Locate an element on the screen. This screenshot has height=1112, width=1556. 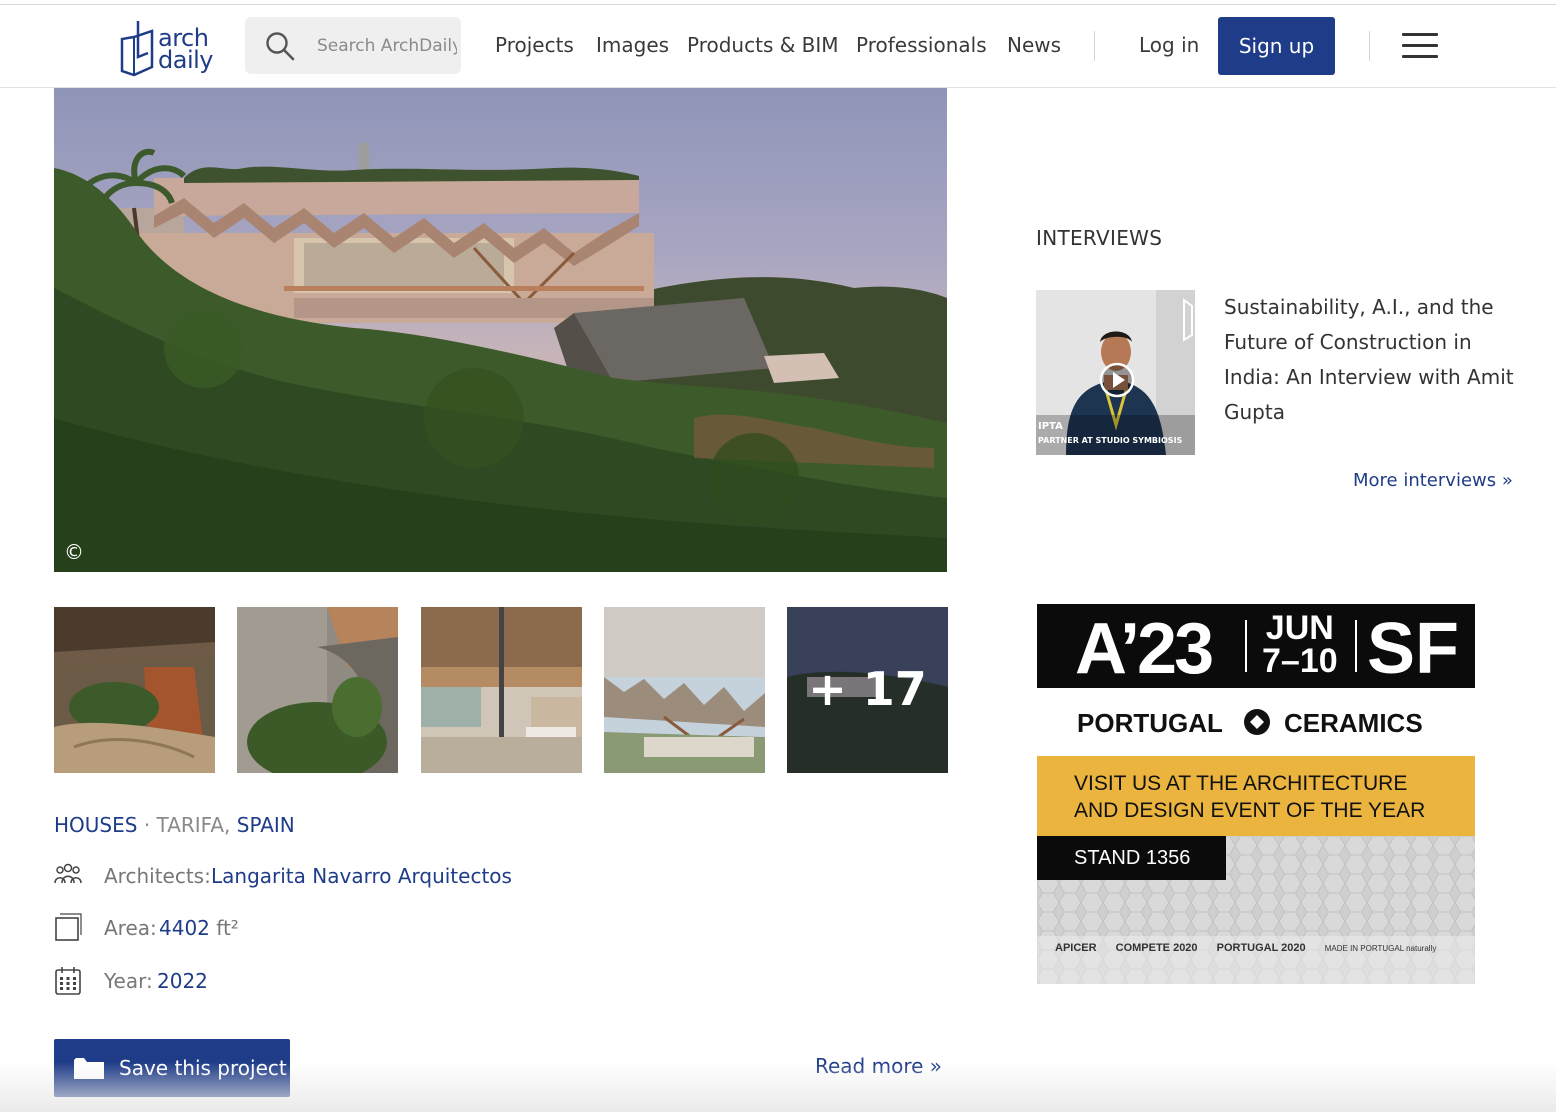
logo-line-2: daily is located at coordinates (185, 60).